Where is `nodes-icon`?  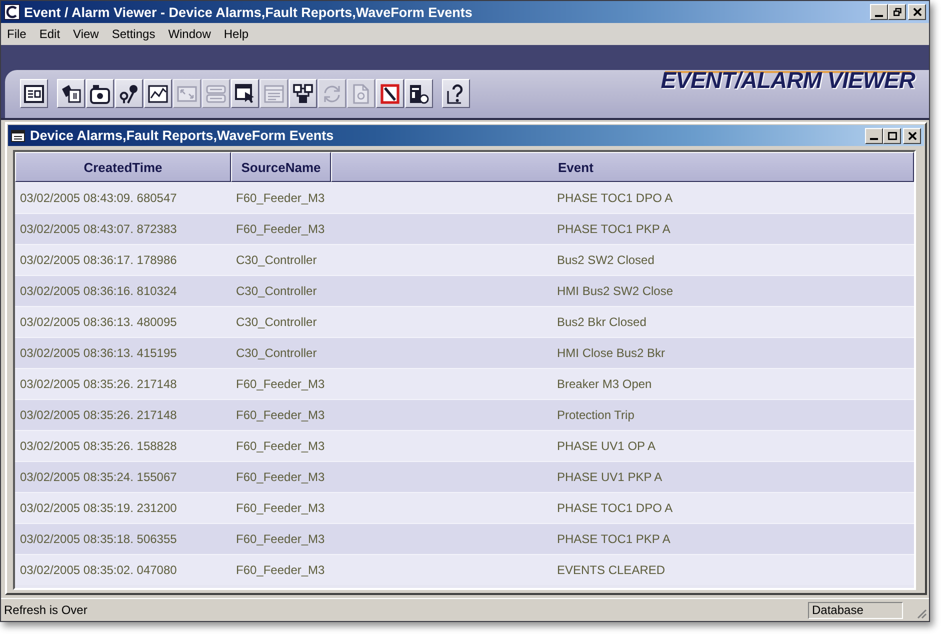 nodes-icon is located at coordinates (303, 94).